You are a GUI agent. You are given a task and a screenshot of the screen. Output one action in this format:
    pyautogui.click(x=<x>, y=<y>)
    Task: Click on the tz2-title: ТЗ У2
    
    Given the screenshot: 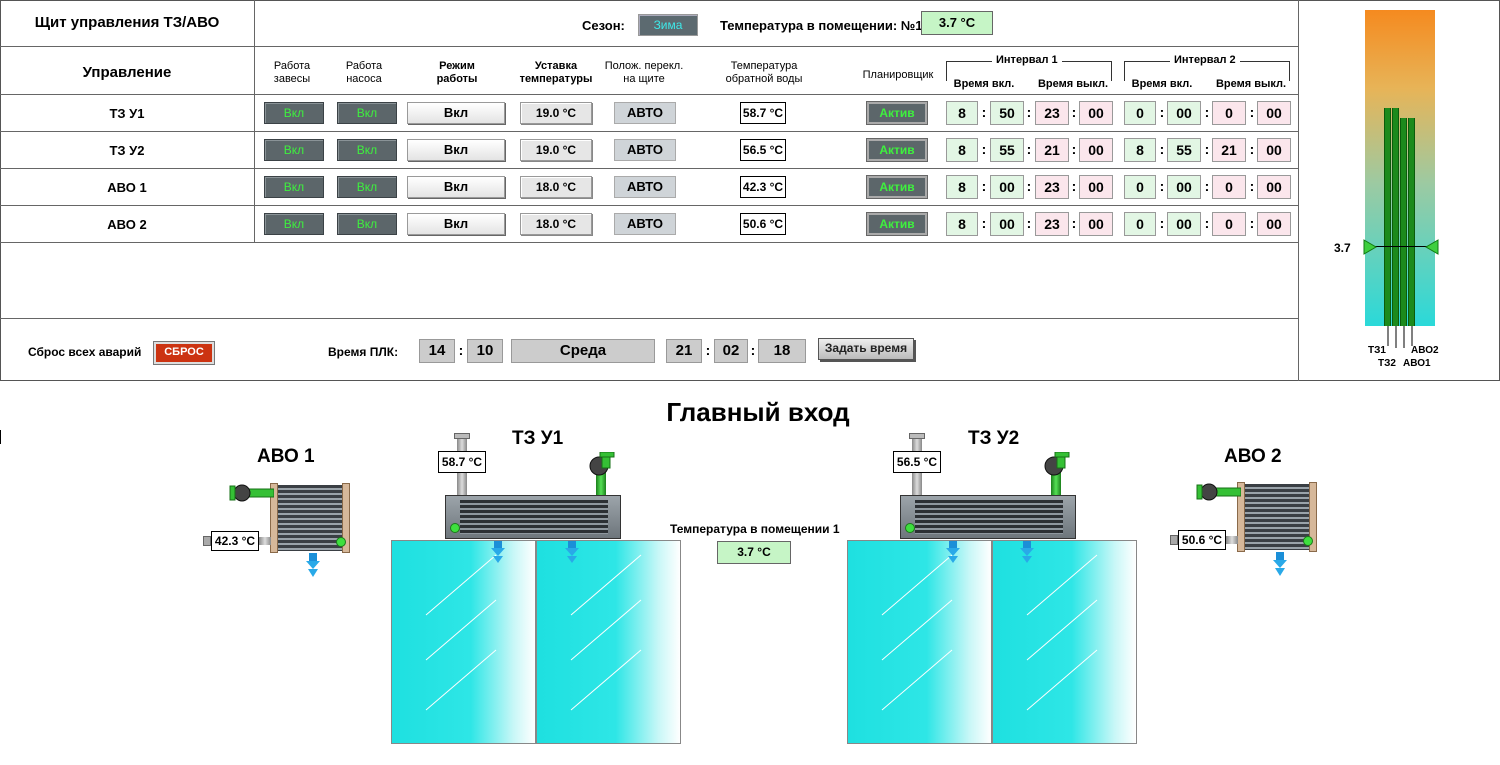 What is the action you would take?
    pyautogui.click(x=994, y=438)
    